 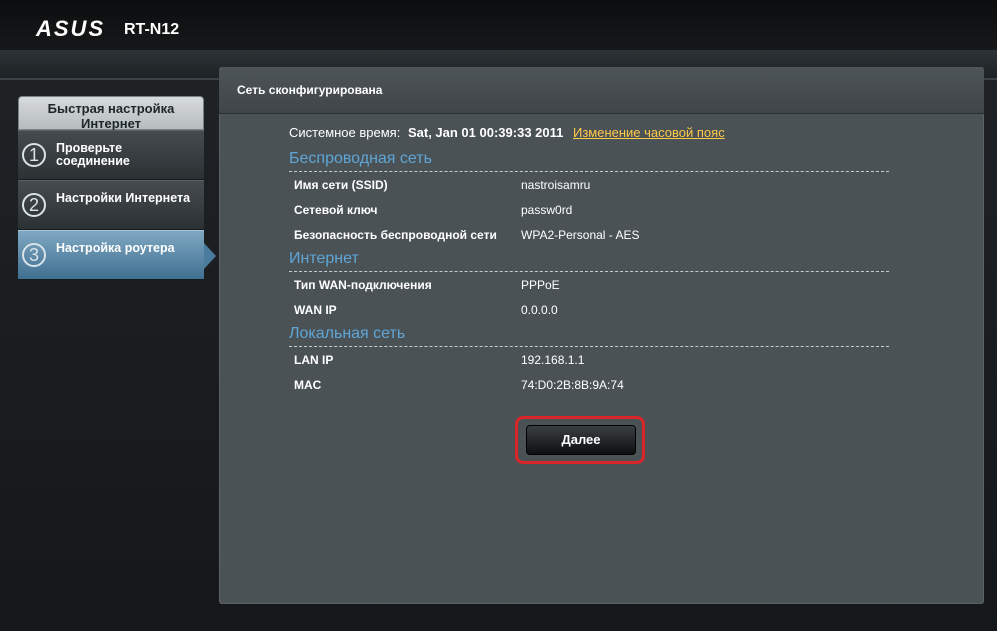 What do you see at coordinates (336, 210) in the screenshot?
I see `network-key-label: Сетевой ключ` at bounding box center [336, 210].